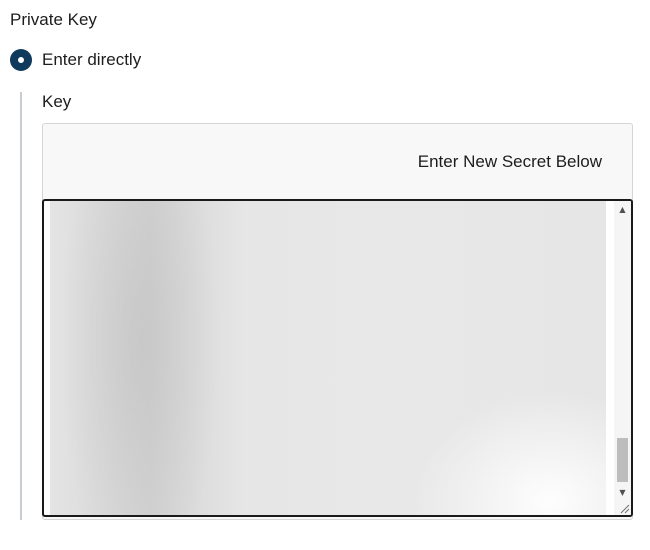  What do you see at coordinates (624, 508) in the screenshot?
I see `resize-grip-icon` at bounding box center [624, 508].